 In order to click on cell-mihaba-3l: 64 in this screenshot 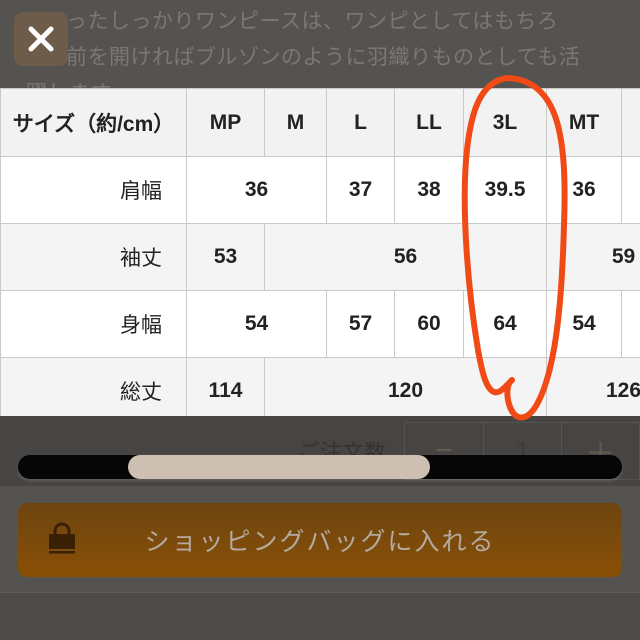, I will do `click(505, 324)`.